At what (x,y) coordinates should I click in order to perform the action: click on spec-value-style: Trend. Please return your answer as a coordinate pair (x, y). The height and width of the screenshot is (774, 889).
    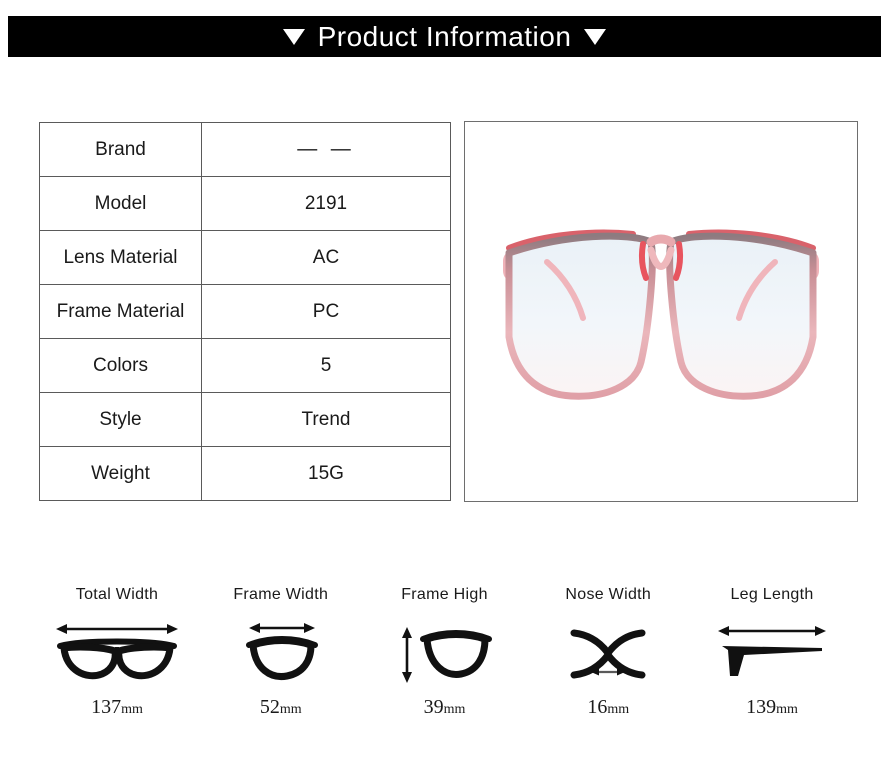
    Looking at the image, I should click on (326, 419).